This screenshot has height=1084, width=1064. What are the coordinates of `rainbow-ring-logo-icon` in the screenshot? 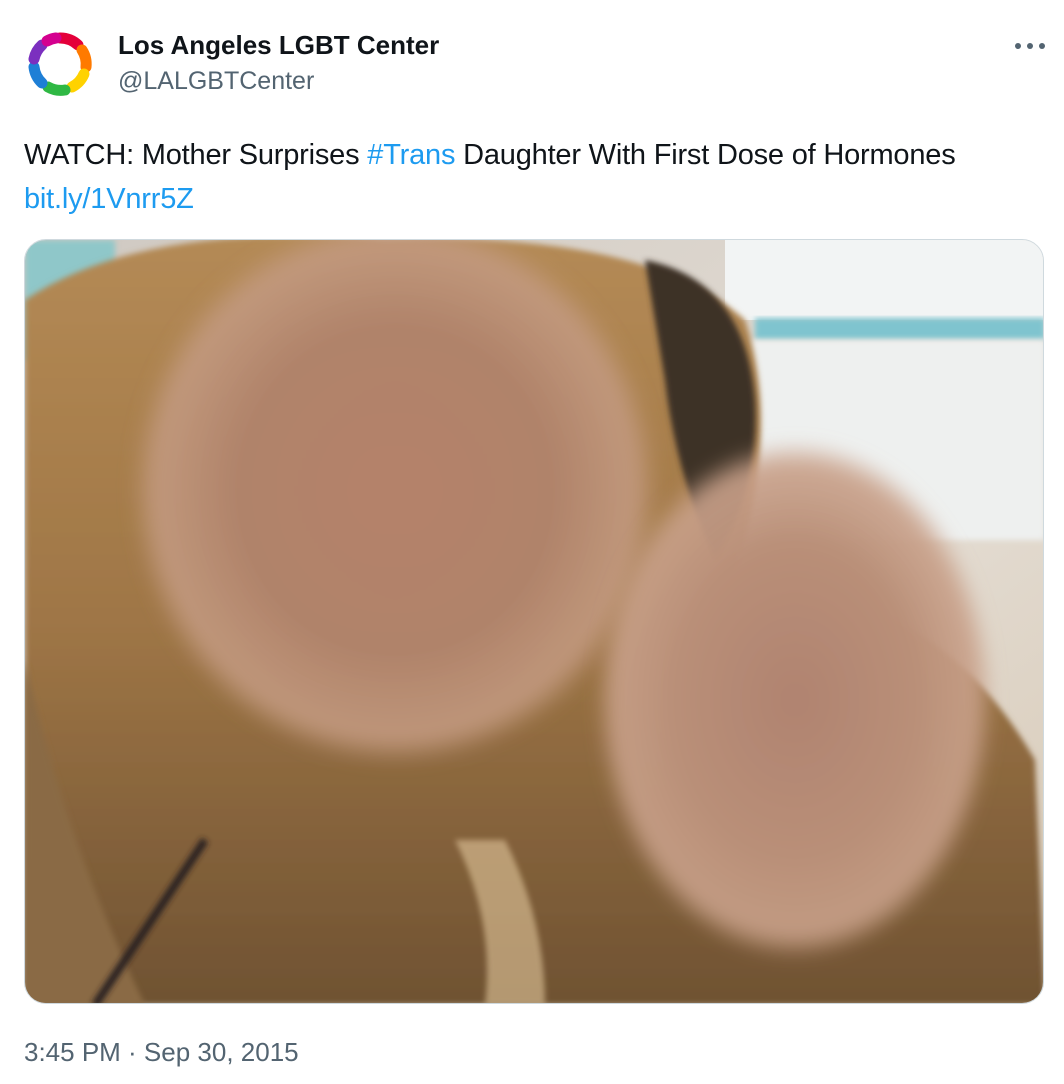 It's located at (60, 64).